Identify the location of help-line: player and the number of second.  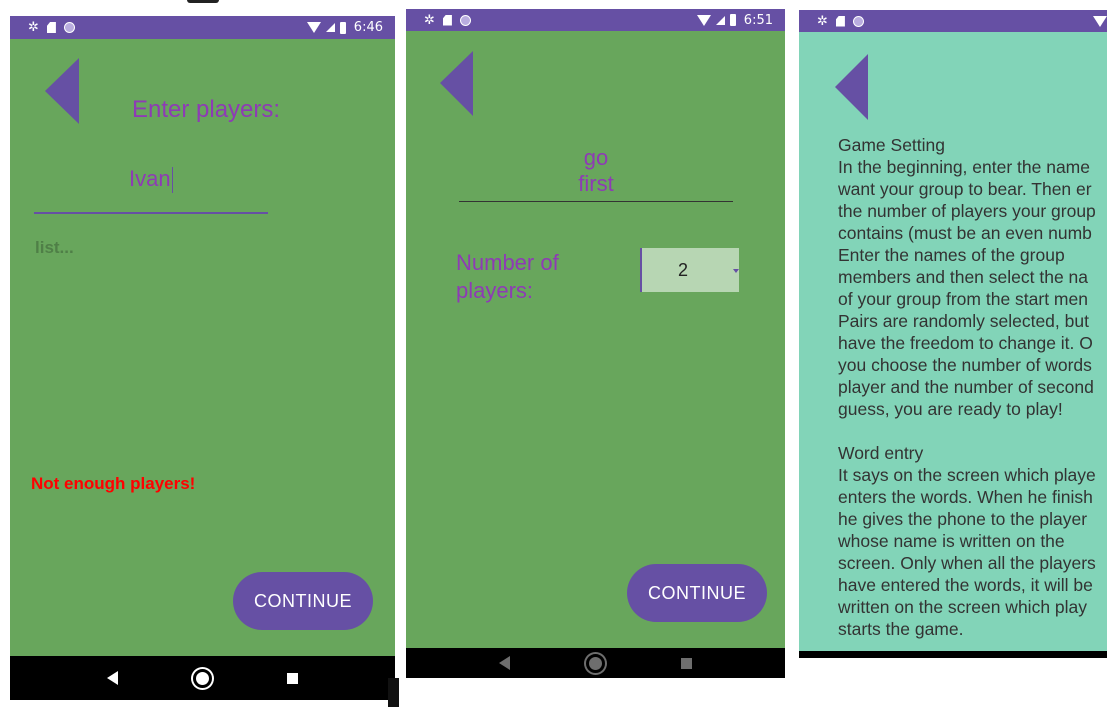
(966, 387).